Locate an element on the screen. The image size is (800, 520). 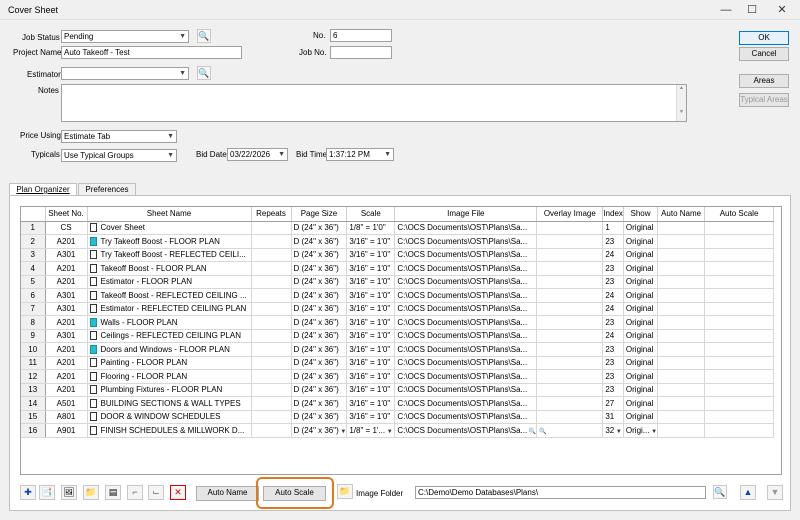
index-cell: 27 is located at coordinates (613, 403).